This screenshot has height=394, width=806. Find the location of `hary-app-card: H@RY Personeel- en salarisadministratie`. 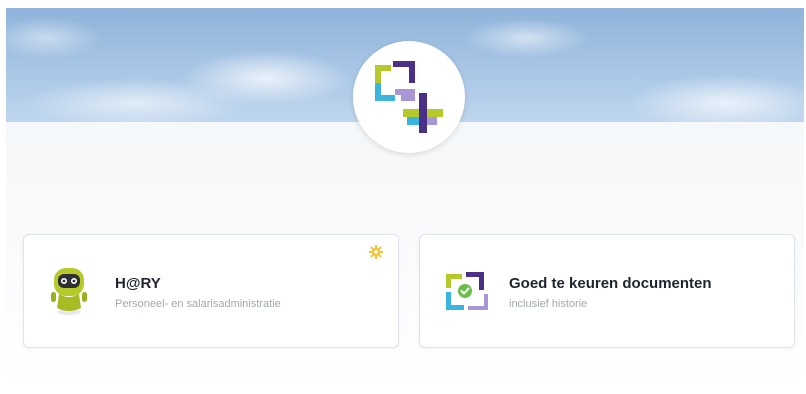

hary-app-card: H@RY Personeel- en salarisadministratie is located at coordinates (211, 291).